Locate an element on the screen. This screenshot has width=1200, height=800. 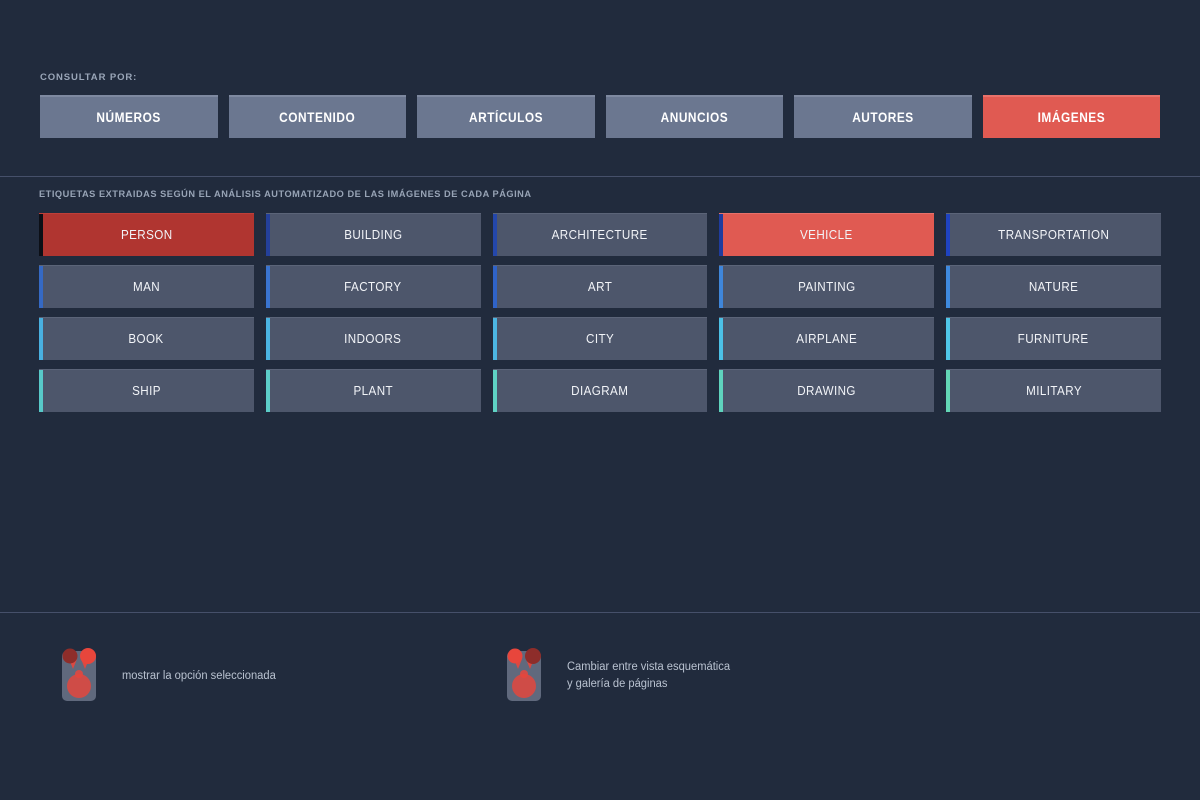
query-tab-label: CONTENIDO is located at coordinates (317, 117).